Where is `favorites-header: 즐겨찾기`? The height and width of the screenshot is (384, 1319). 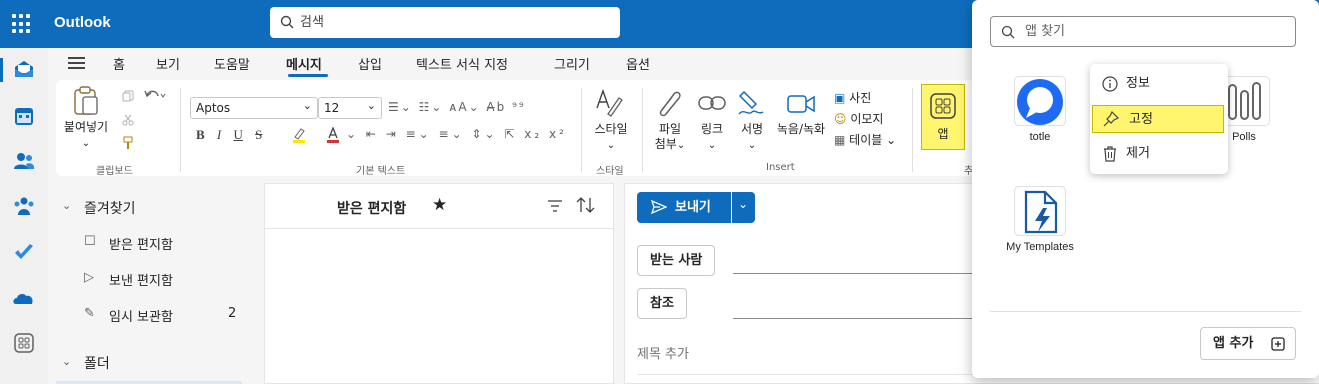 favorites-header: 즐겨찾기 is located at coordinates (110, 208).